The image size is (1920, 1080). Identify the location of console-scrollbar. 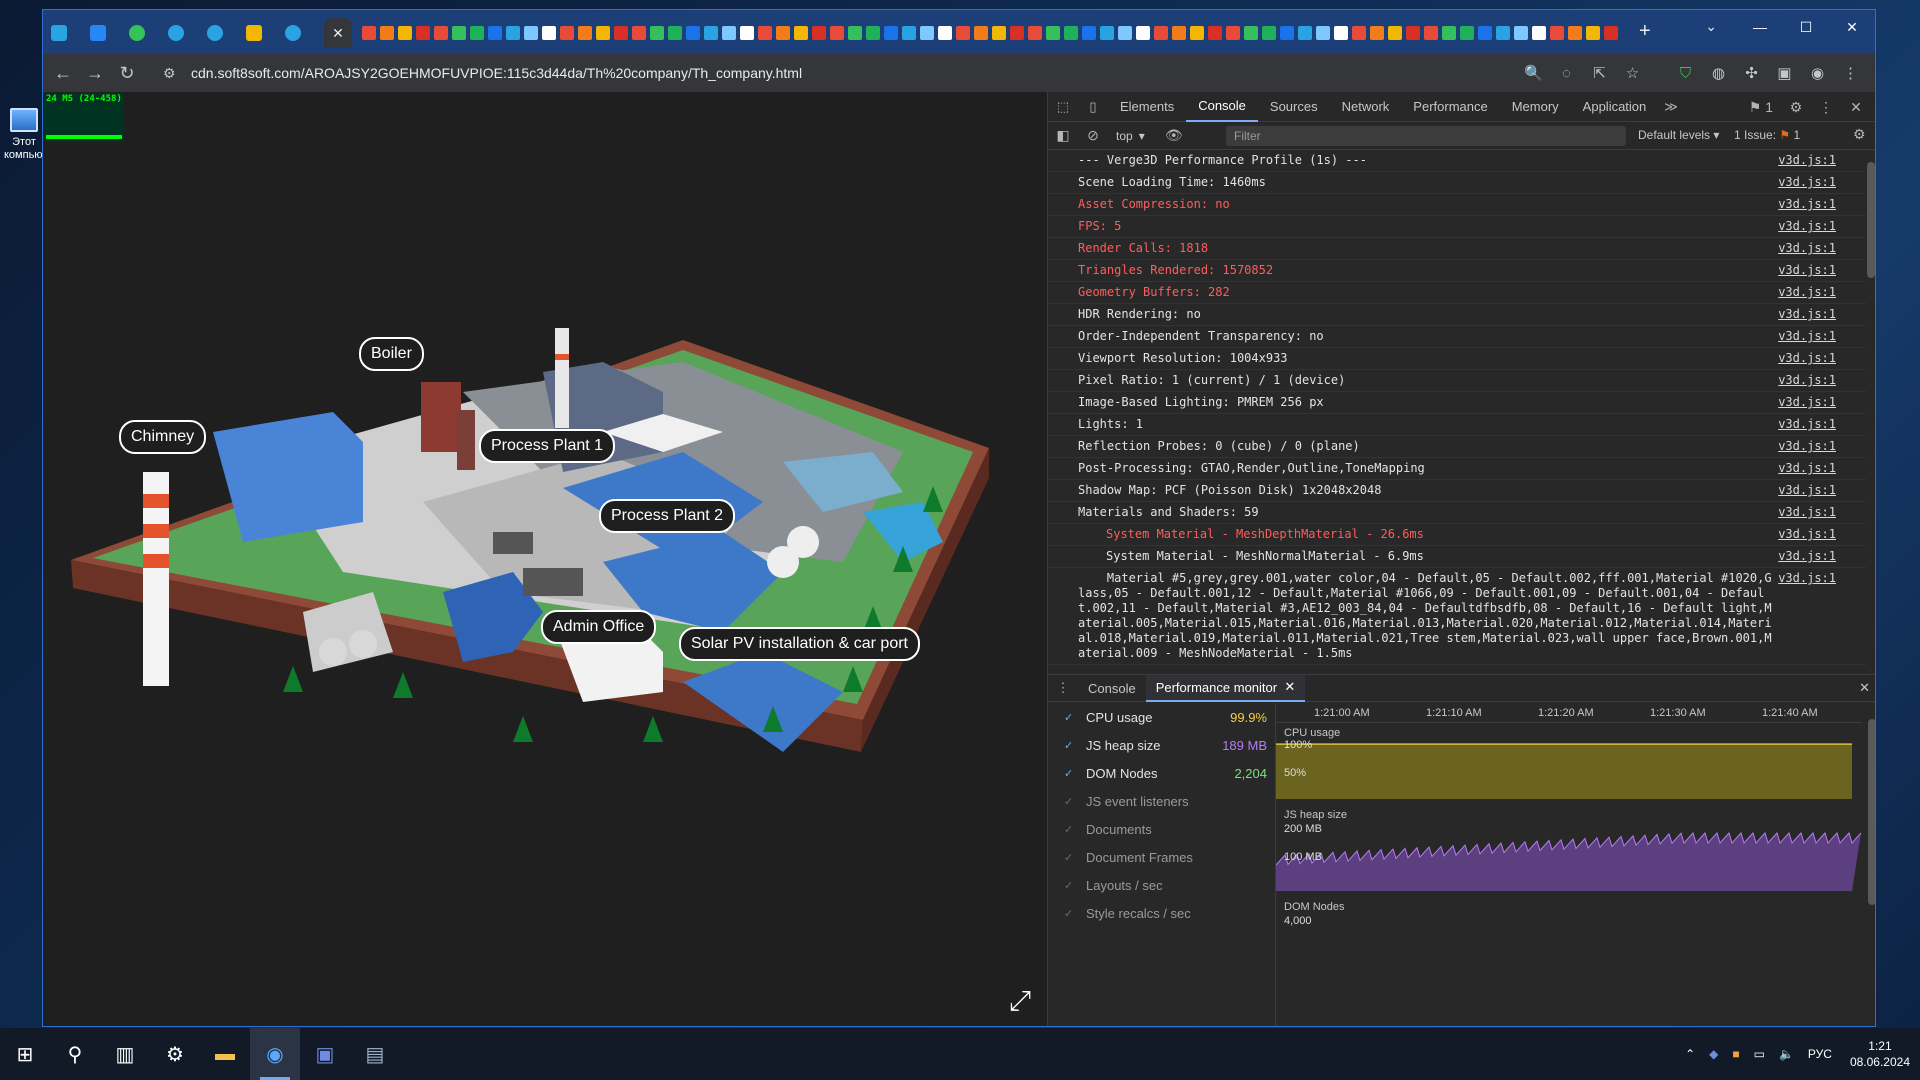
(1870, 412).